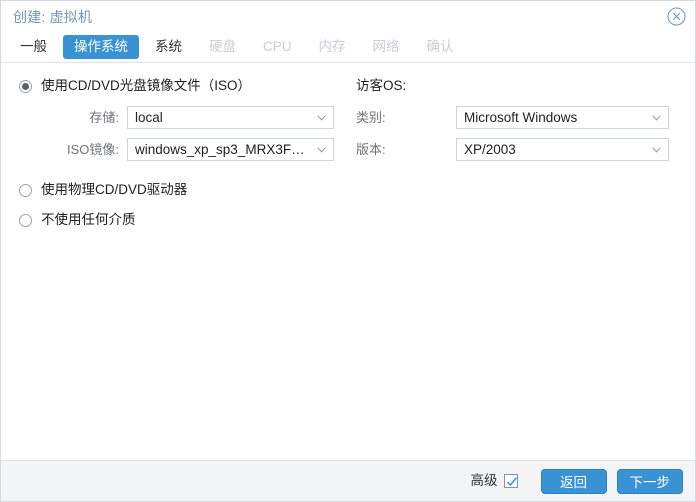 Image resolution: width=696 pixels, height=502 pixels. I want to click on radio-label-no-media: 不使用任何介质, so click(88, 219).